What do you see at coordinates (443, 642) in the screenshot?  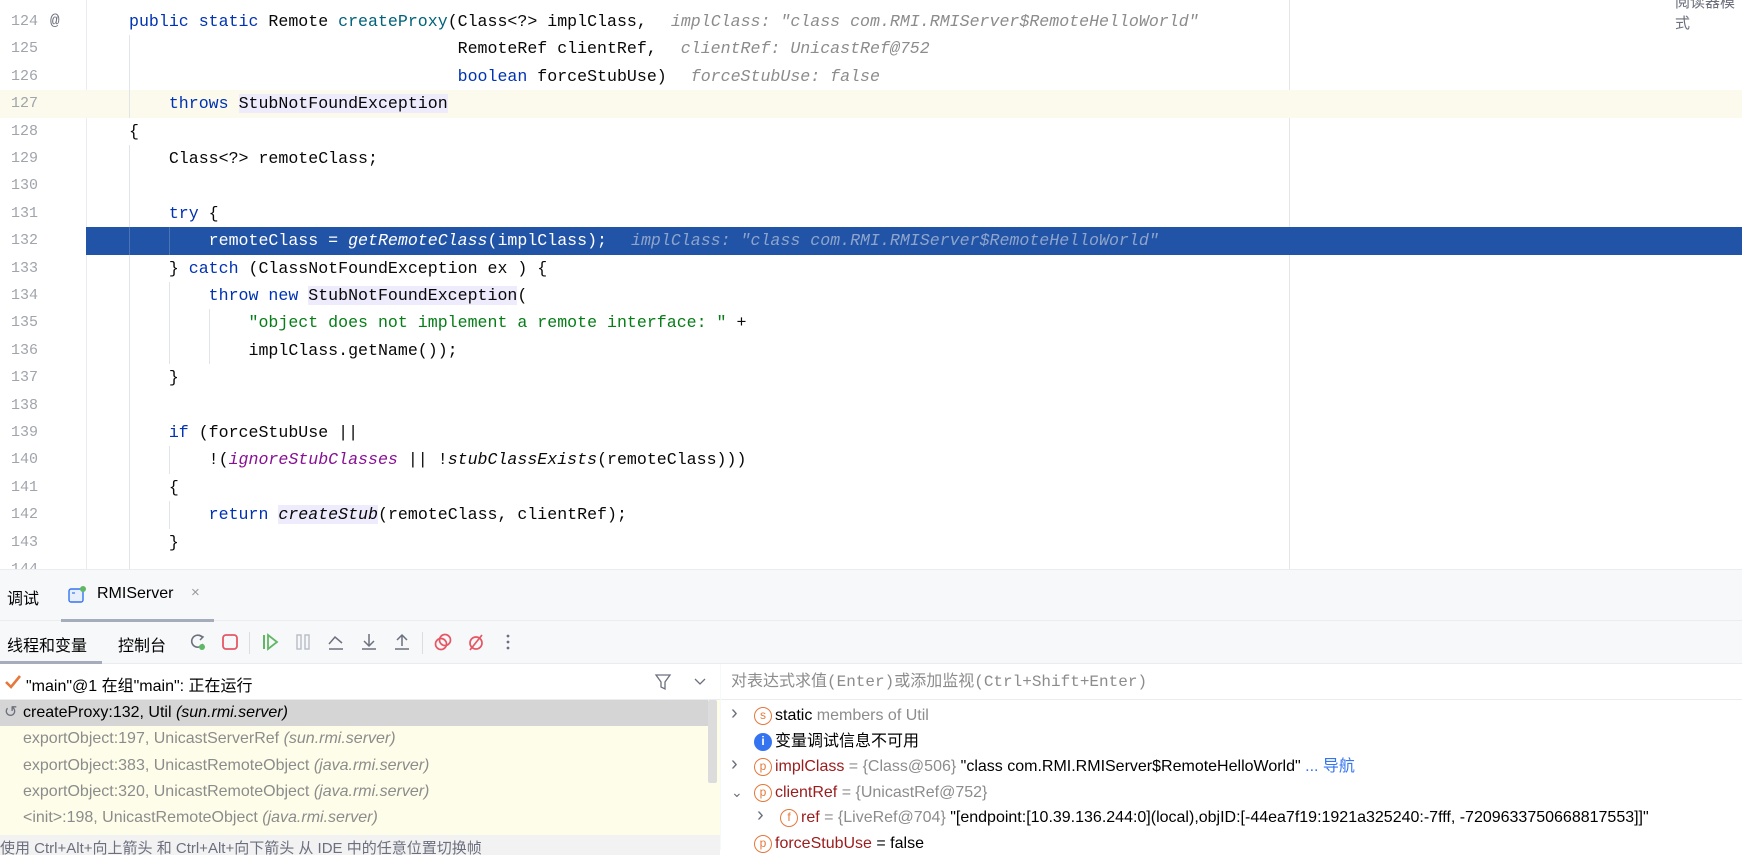 I see `view-breakpoints-icon` at bounding box center [443, 642].